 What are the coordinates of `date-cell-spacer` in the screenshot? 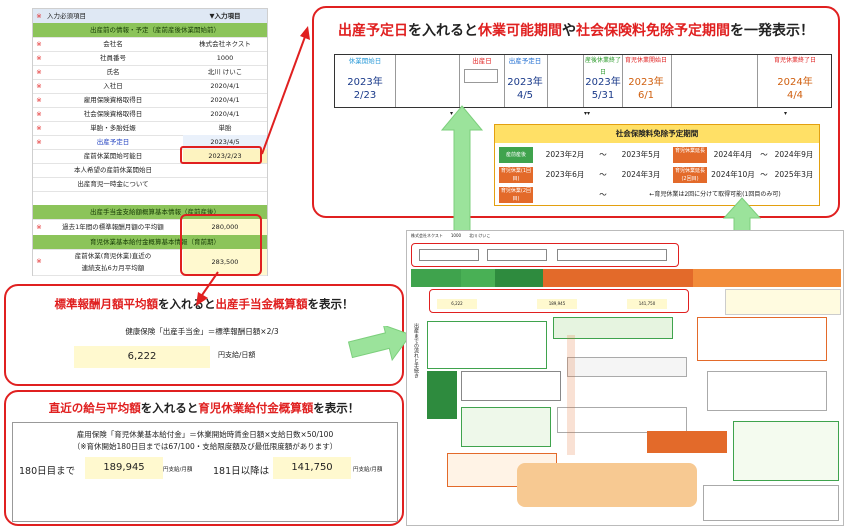 It's located at (565, 81).